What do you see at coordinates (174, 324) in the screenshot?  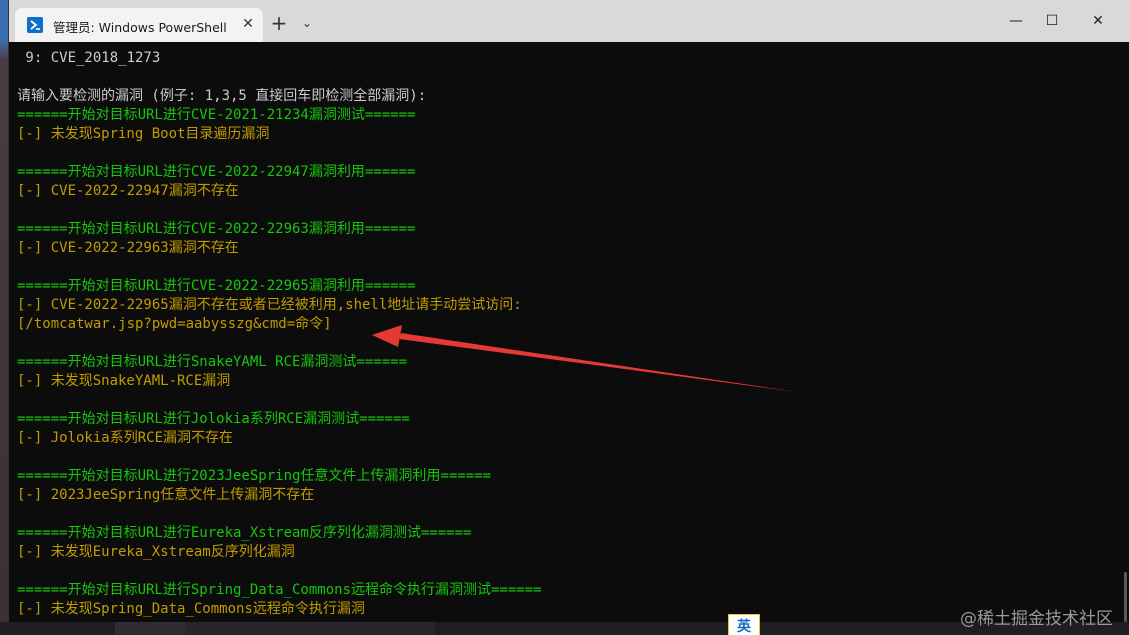 I see `terminal-line: [/tomcatwar.jsp?pwd=aabysszg&cmd=命令]` at bounding box center [174, 324].